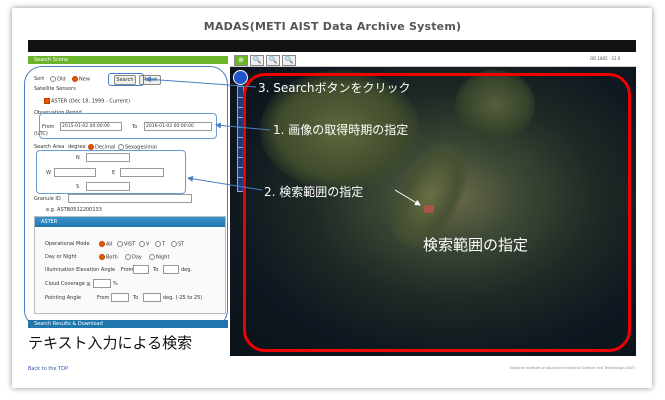  Describe the element at coordinates (243, 126) in the screenshot. I see `step1-arrow` at that location.